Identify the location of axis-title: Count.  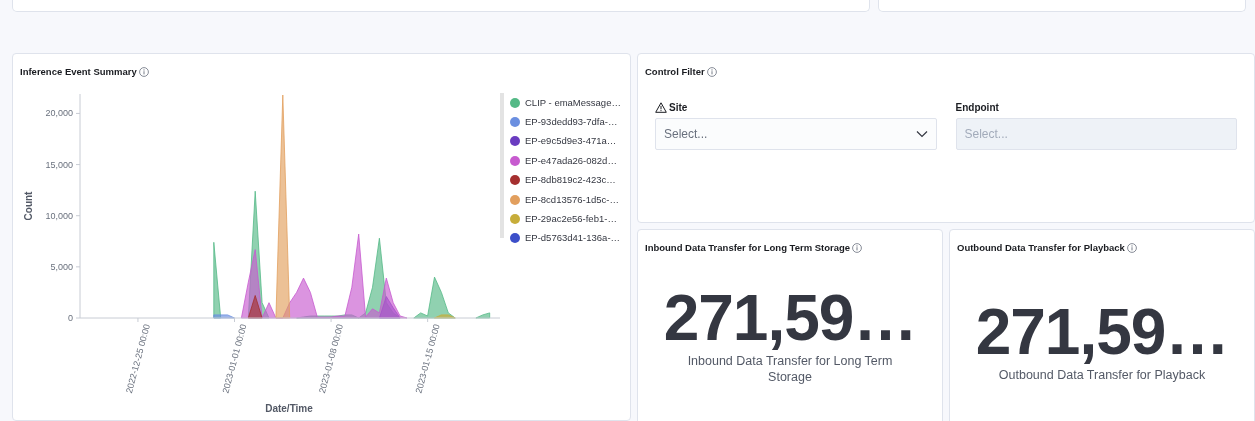
(28, 206).